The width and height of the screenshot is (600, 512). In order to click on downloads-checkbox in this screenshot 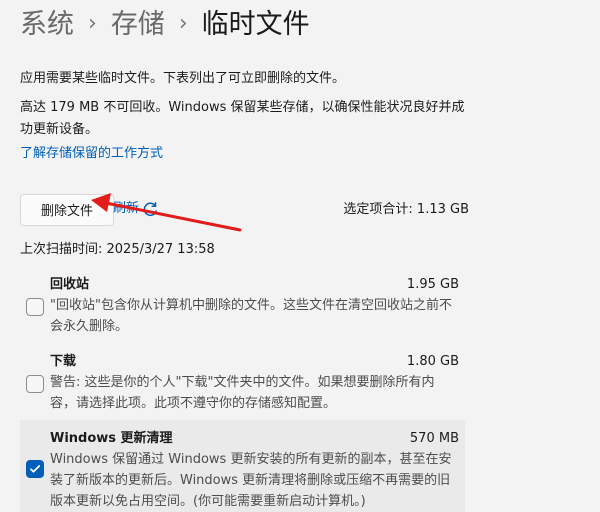, I will do `click(35, 384)`.